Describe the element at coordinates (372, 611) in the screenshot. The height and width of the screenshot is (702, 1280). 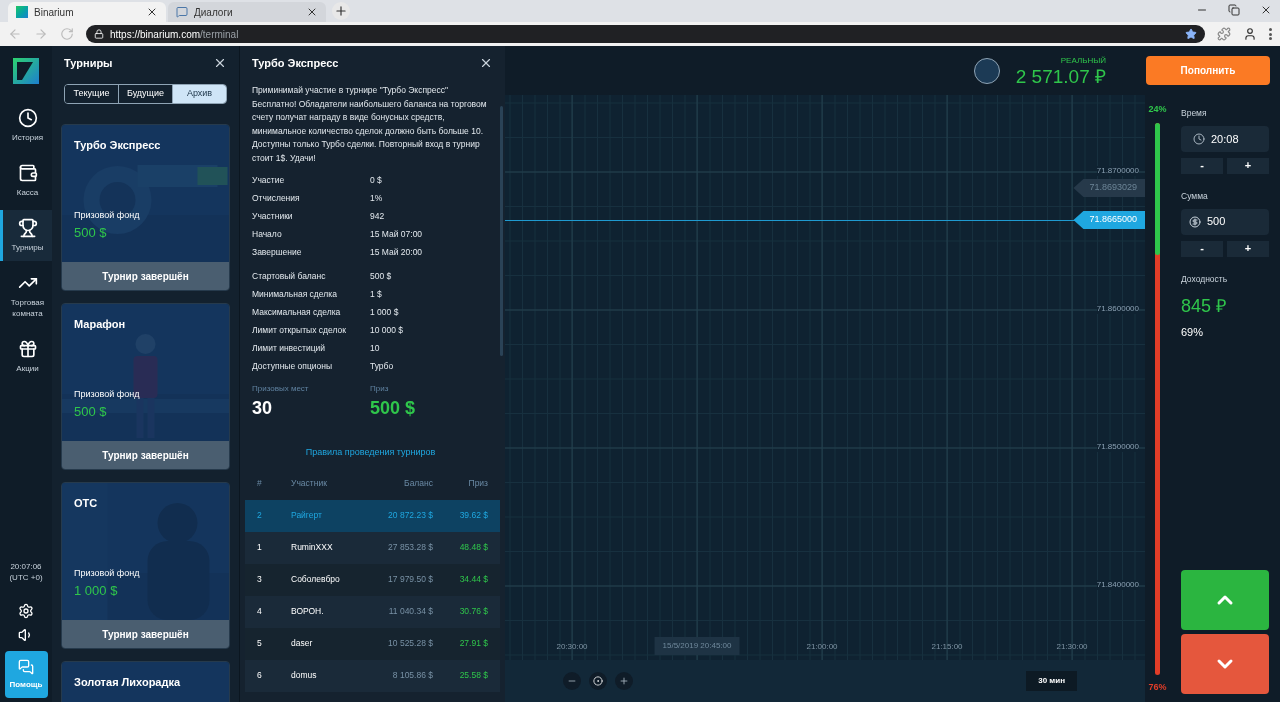
I see `leaderboard-row: 4 ВОРОН. 11 040.34 $ 30.76 $` at that location.